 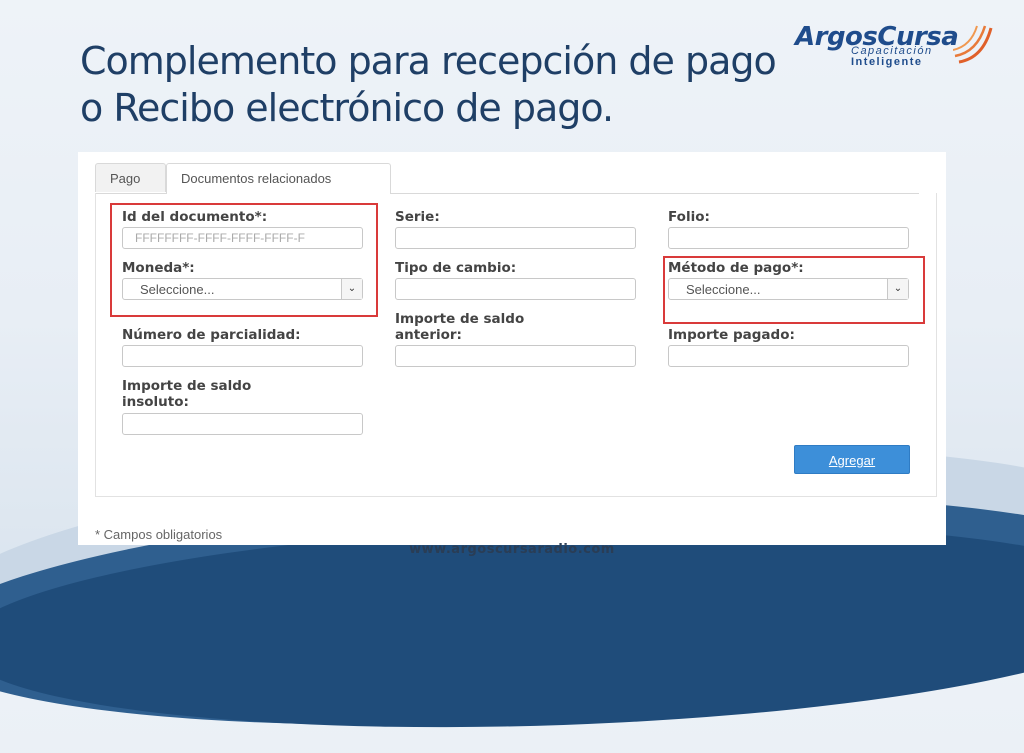 I want to click on folio-label: Folio:, so click(x=689, y=217).